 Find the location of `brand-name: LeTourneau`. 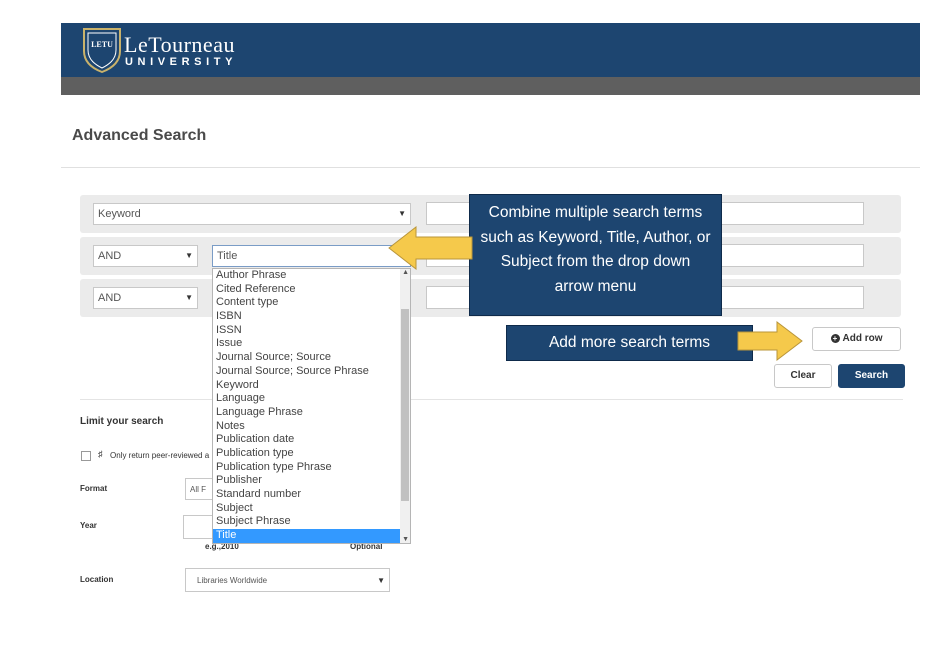

brand-name: LeTourneau is located at coordinates (179, 44).